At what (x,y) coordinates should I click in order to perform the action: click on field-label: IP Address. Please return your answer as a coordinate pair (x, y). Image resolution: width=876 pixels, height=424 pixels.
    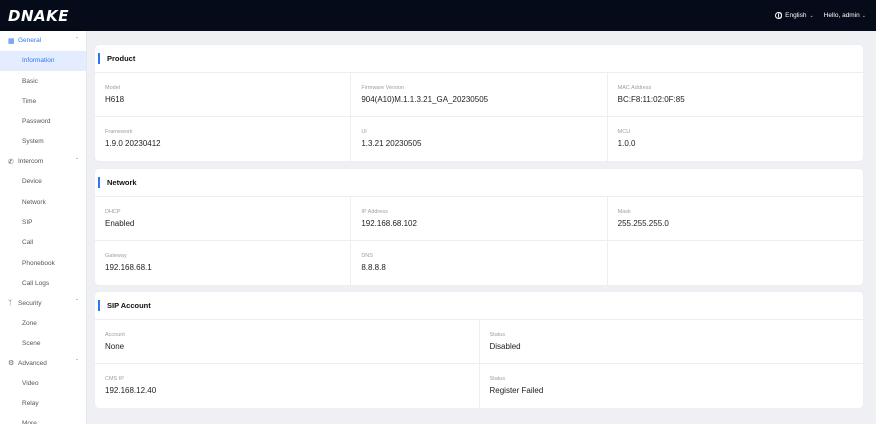
    Looking at the image, I should click on (374, 212).